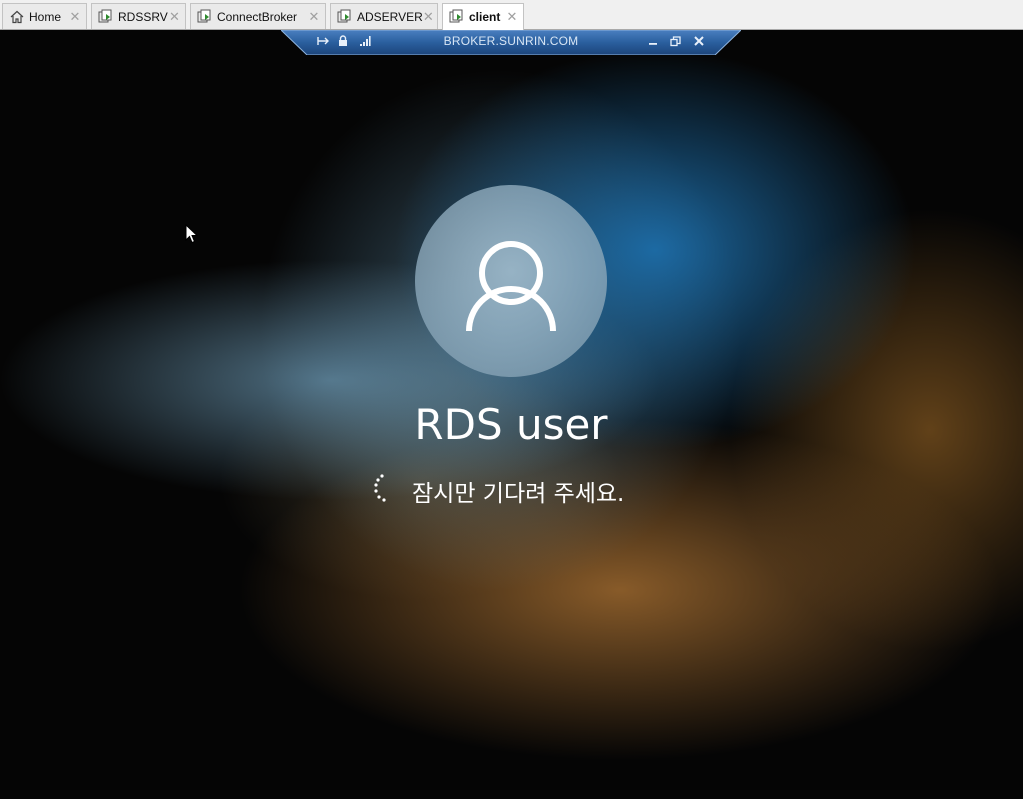 The width and height of the screenshot is (1023, 799). Describe the element at coordinates (143, 16) in the screenshot. I see `tab-label: RDSSRV` at that location.